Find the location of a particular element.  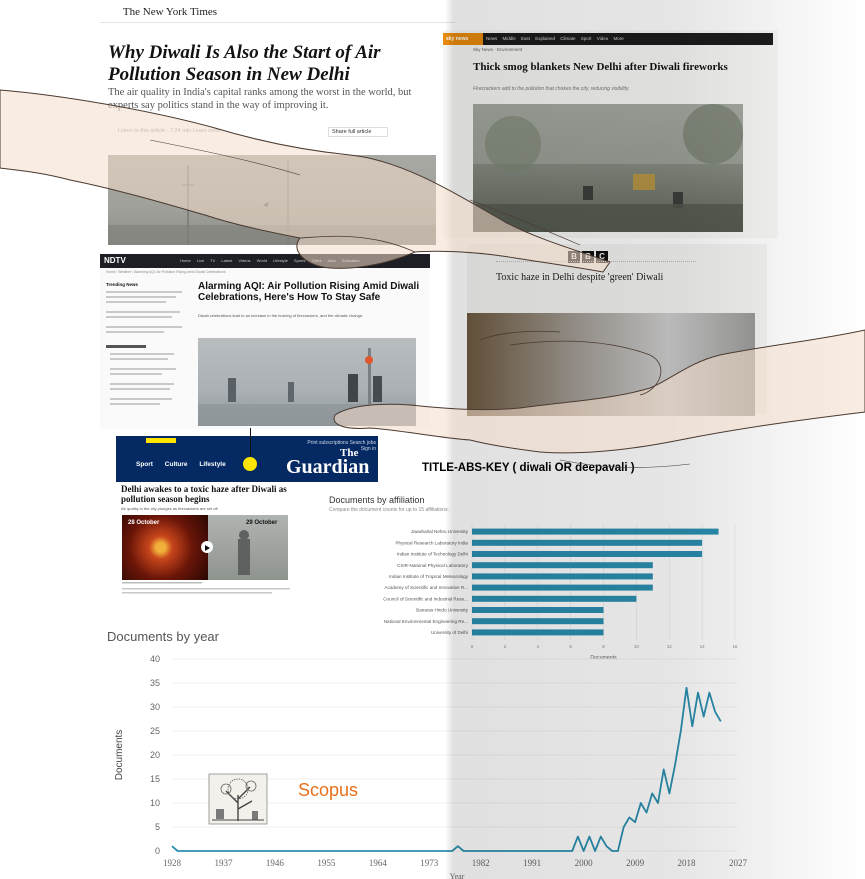

year-chart-title: Documents by year is located at coordinates (163, 636).